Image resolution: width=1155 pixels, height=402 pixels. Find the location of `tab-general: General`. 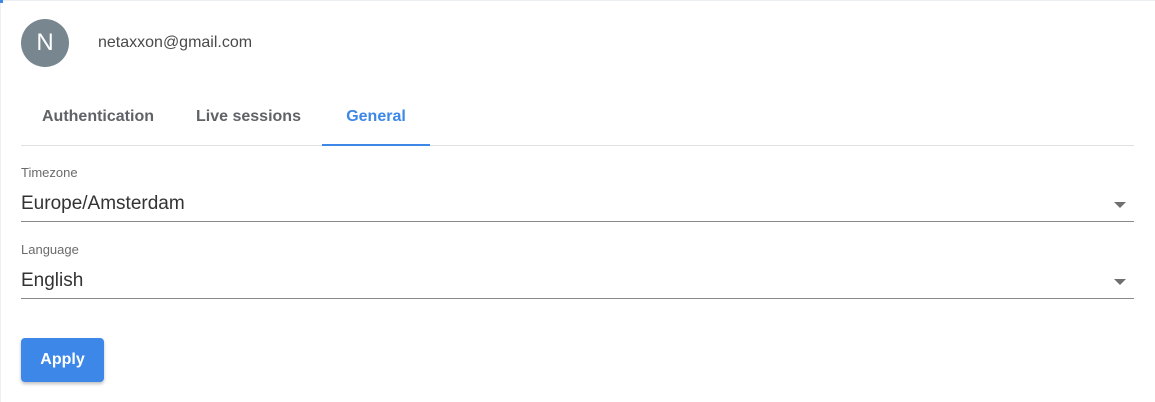

tab-general: General is located at coordinates (376, 117).